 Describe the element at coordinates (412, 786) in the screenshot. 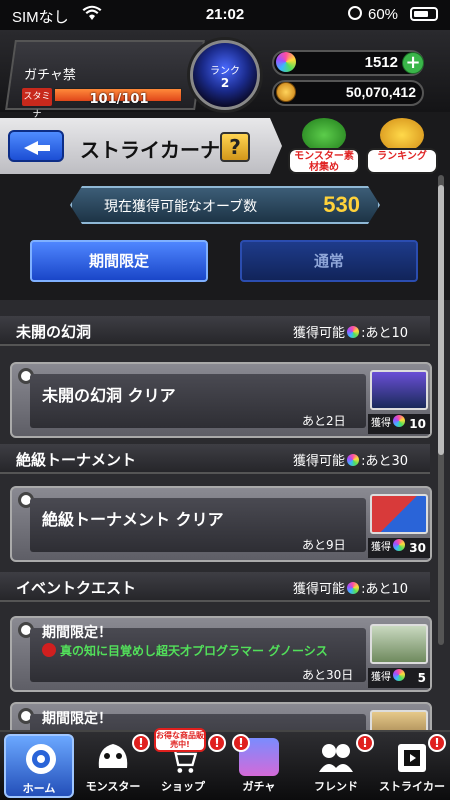

I see `nav-label: ストライカー` at that location.